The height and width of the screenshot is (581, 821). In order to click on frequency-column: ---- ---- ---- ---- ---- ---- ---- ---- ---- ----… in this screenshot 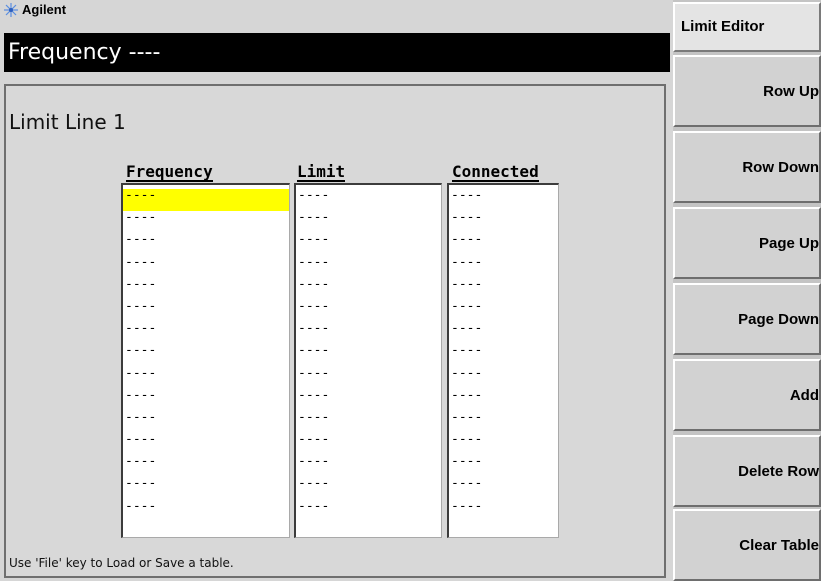, I will do `click(205, 360)`.